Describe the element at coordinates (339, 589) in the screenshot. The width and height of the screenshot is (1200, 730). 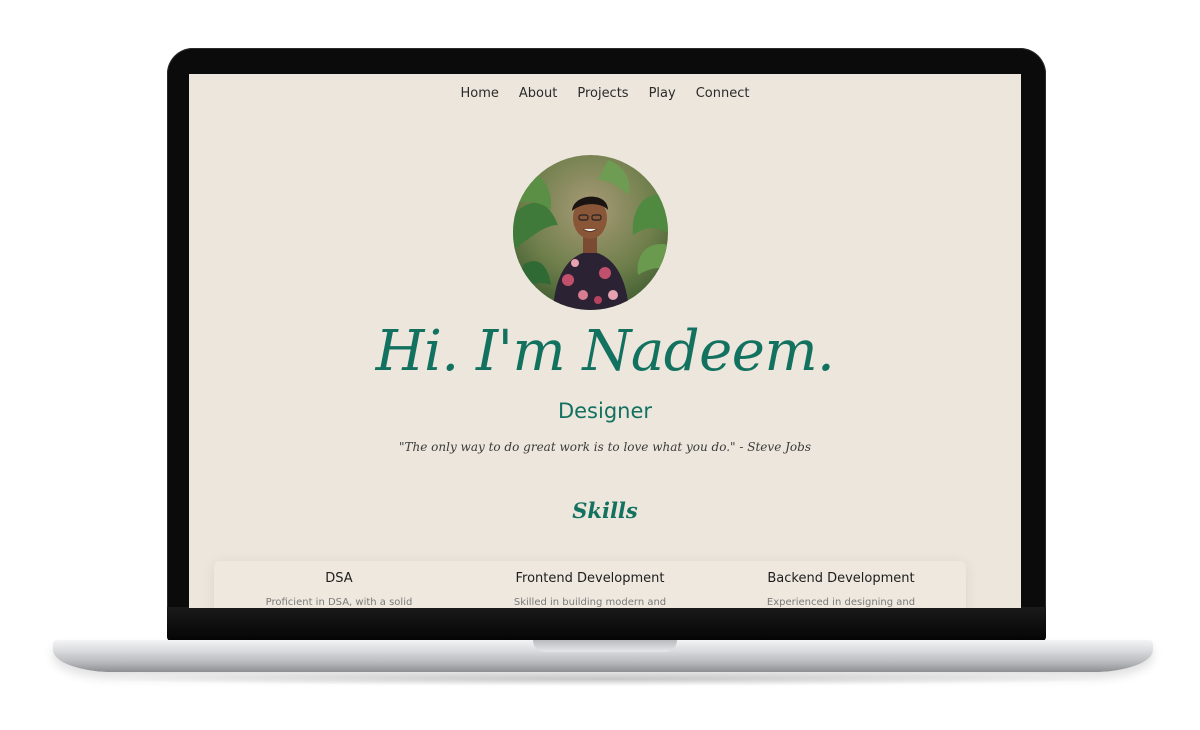
I see `skill-item-dsa: DSA Proficient in DSA, with a solid` at that location.